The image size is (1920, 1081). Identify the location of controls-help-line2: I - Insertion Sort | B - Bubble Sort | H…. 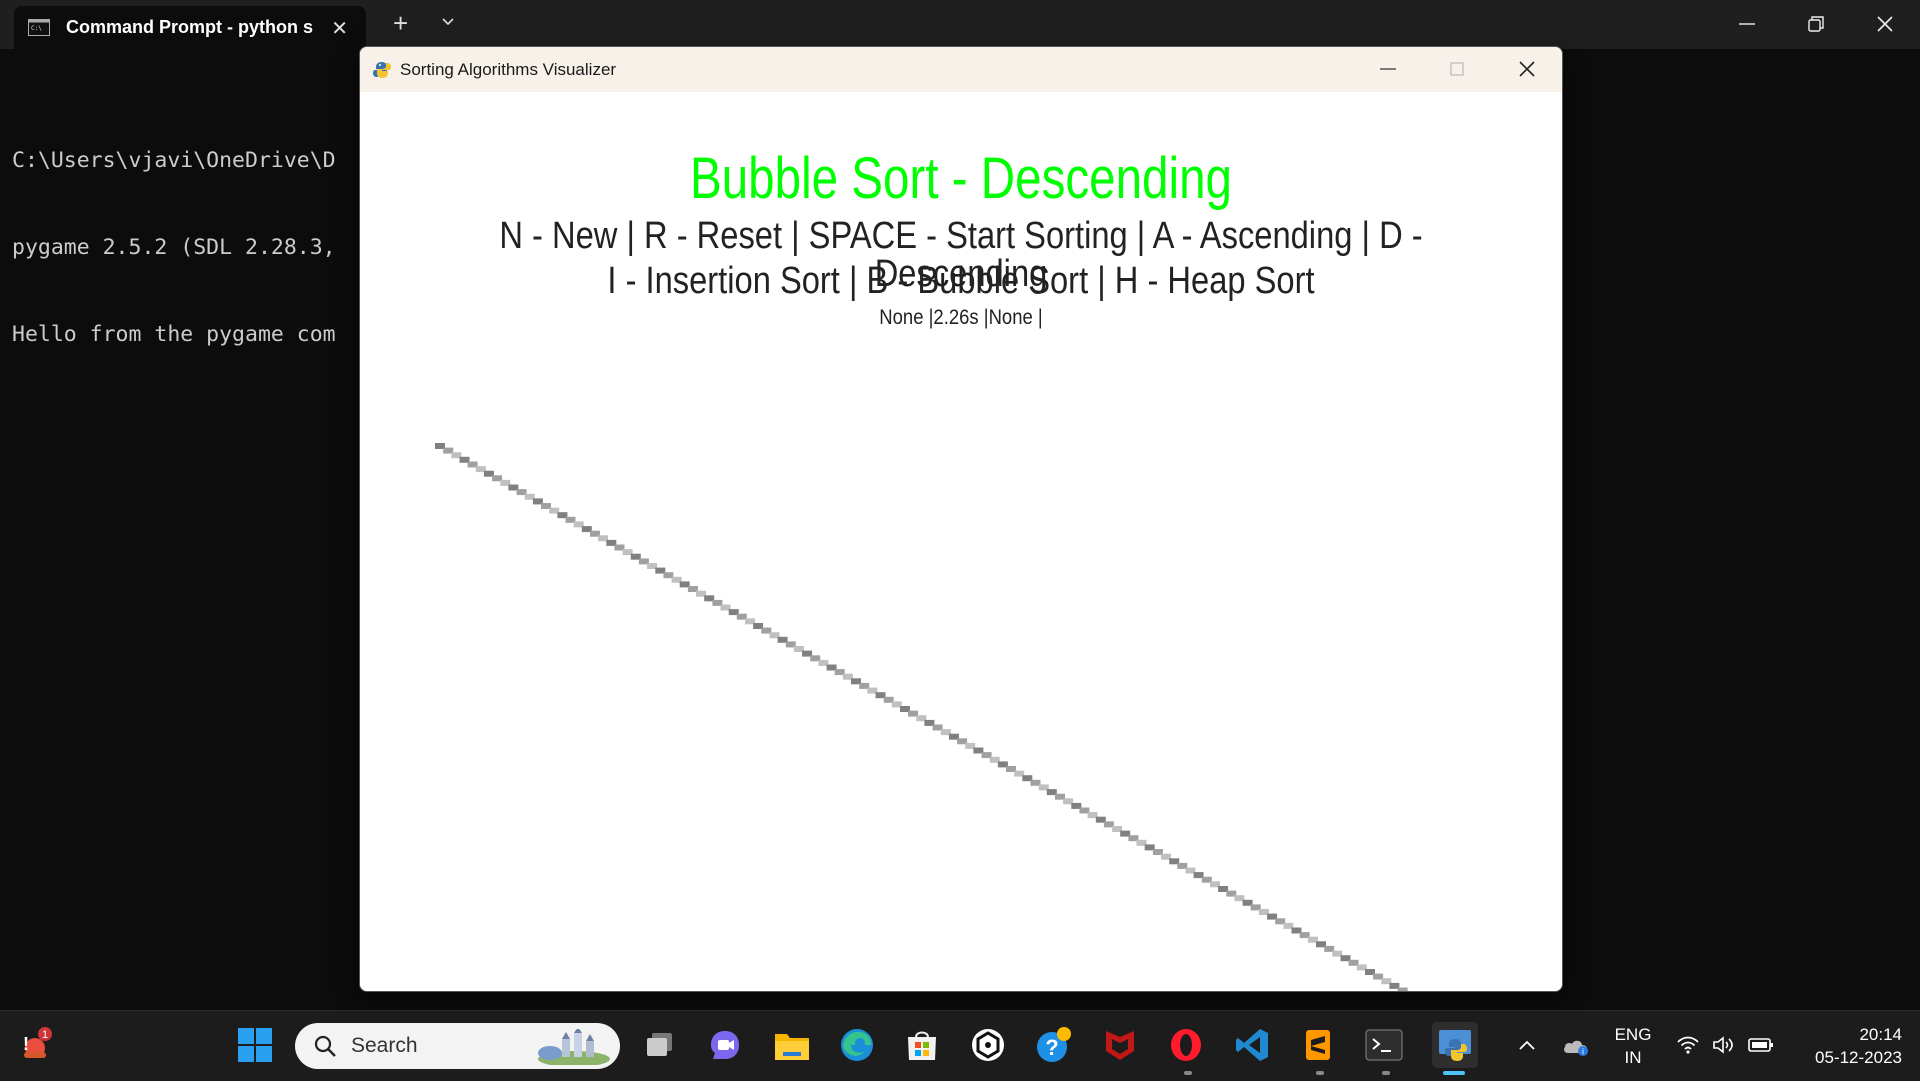
(961, 281).